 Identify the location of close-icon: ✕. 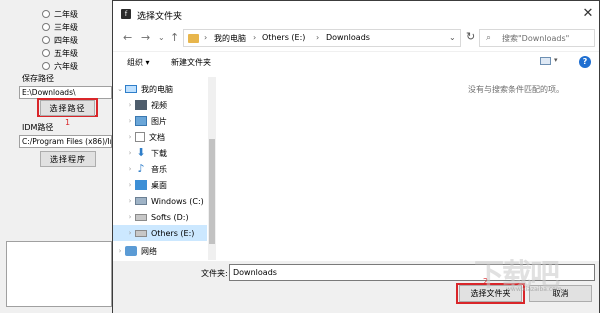
(588, 14).